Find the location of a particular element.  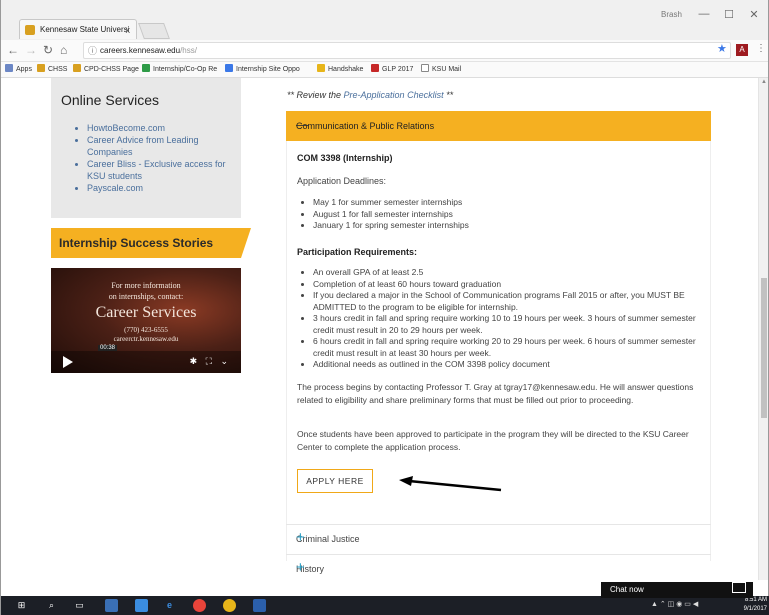

sheet-icon is located at coordinates (146, 68).